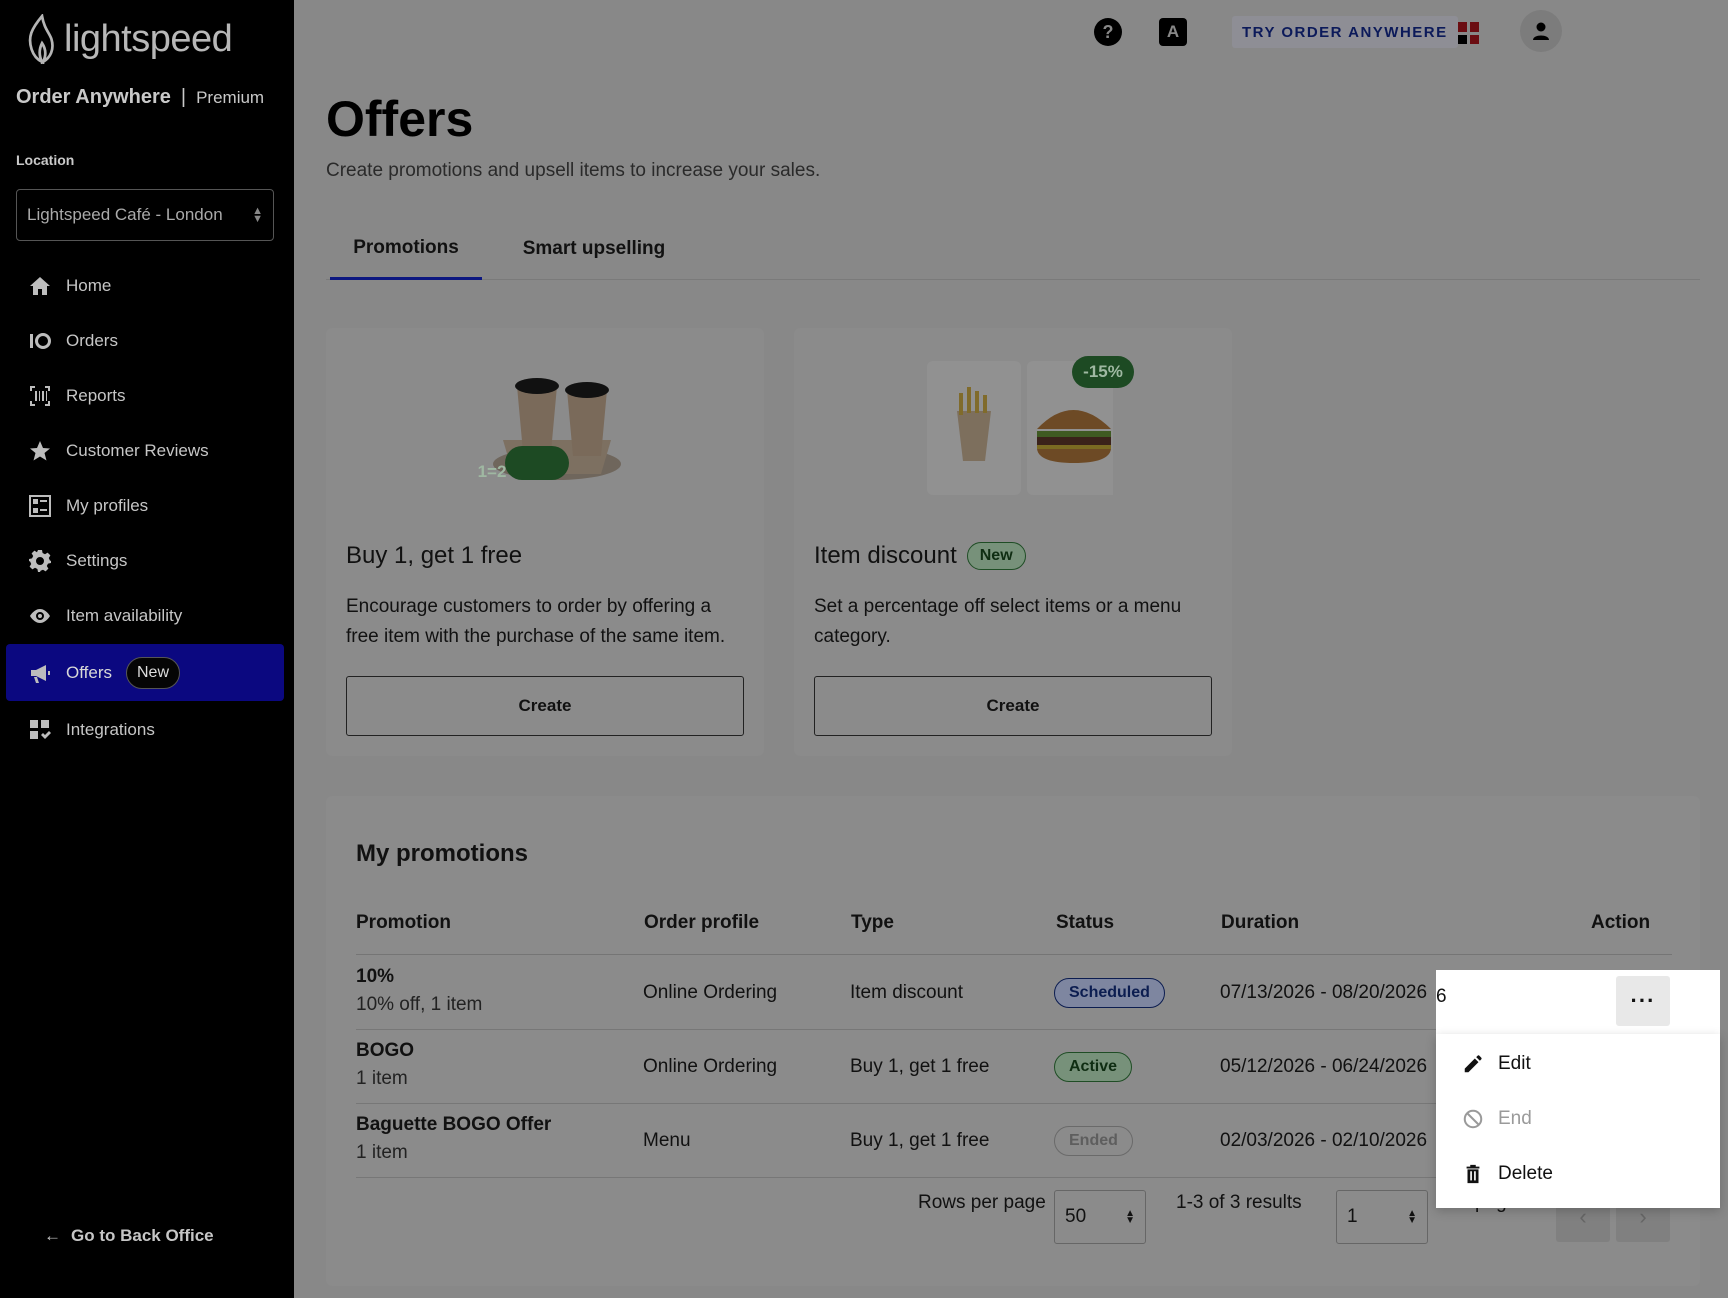 The width and height of the screenshot is (1728, 1298). What do you see at coordinates (1324, 1066) in the screenshot?
I see `duration-cell: 05/12/2026 - 06/24/2026` at bounding box center [1324, 1066].